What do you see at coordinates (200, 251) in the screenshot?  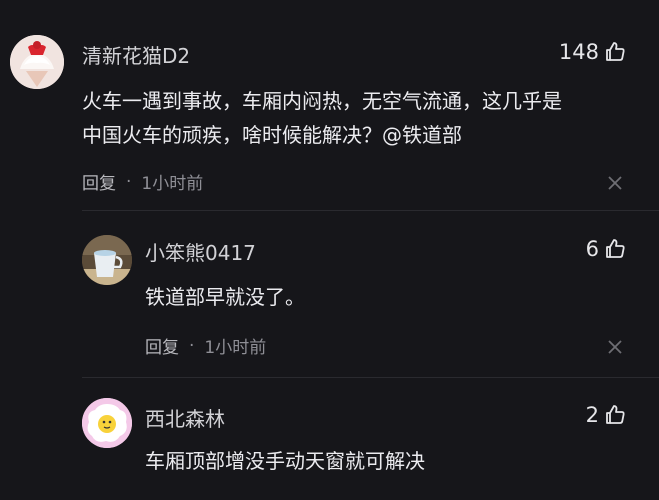 I see `username: 小笨熊0417` at bounding box center [200, 251].